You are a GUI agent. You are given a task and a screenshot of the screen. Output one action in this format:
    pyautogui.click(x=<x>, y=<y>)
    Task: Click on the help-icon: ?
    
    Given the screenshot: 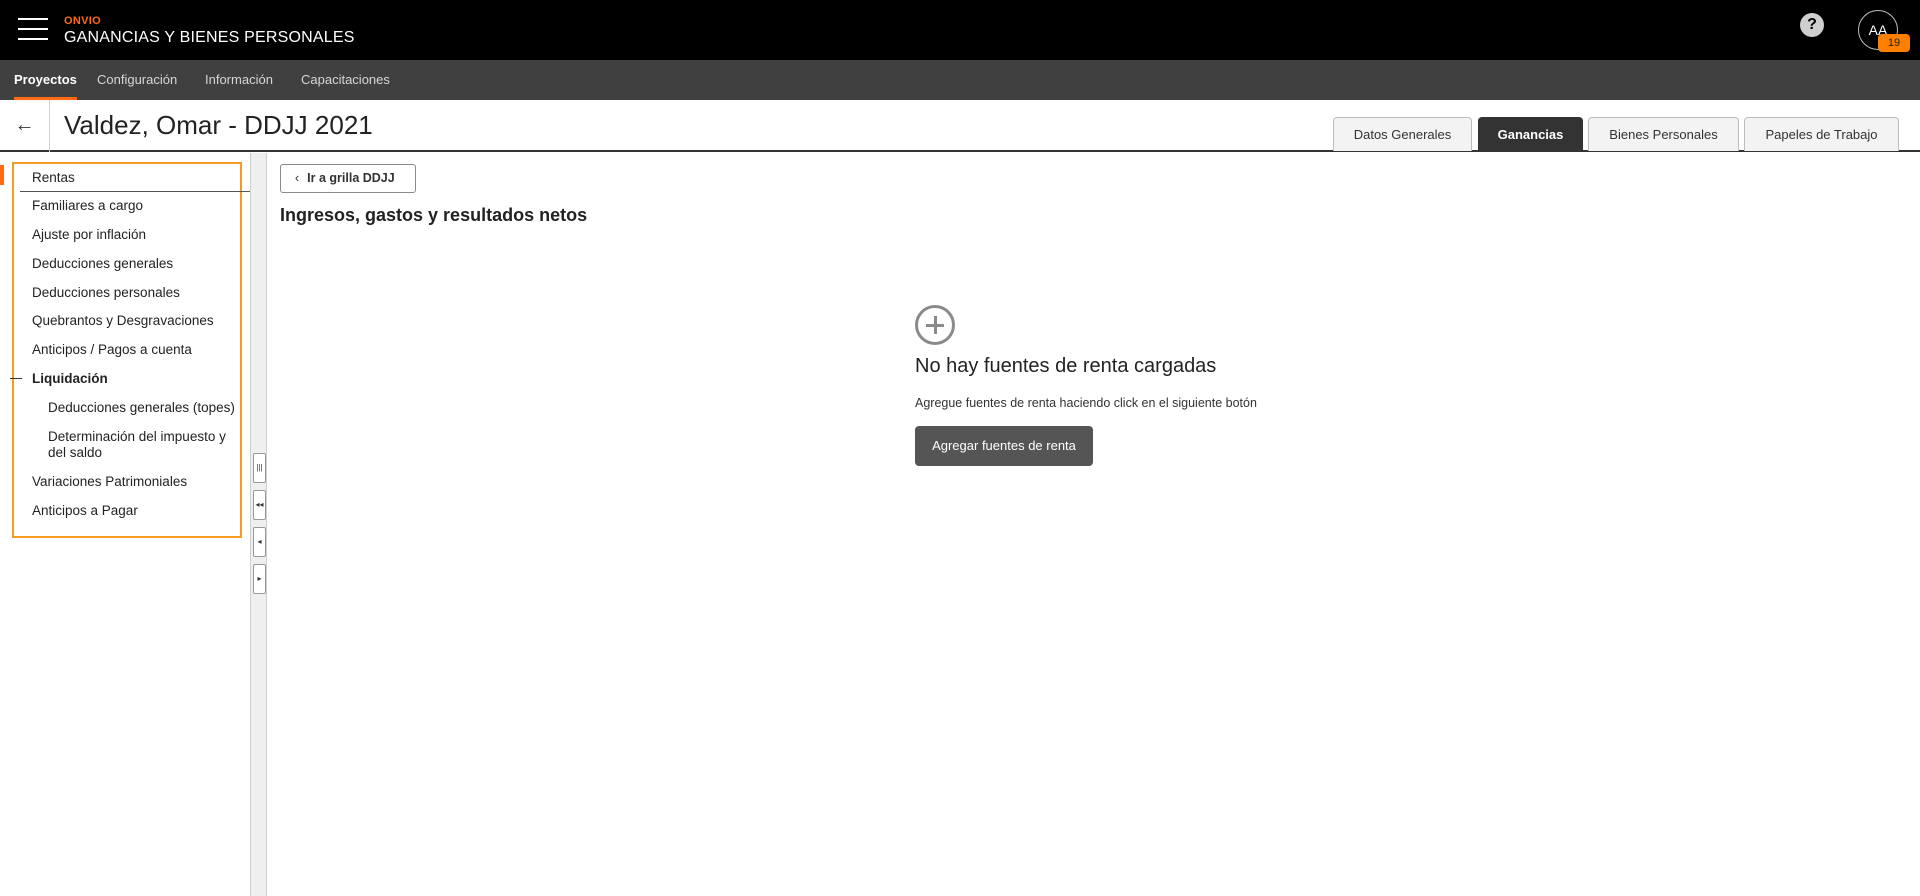 What is the action you would take?
    pyautogui.click(x=1812, y=25)
    